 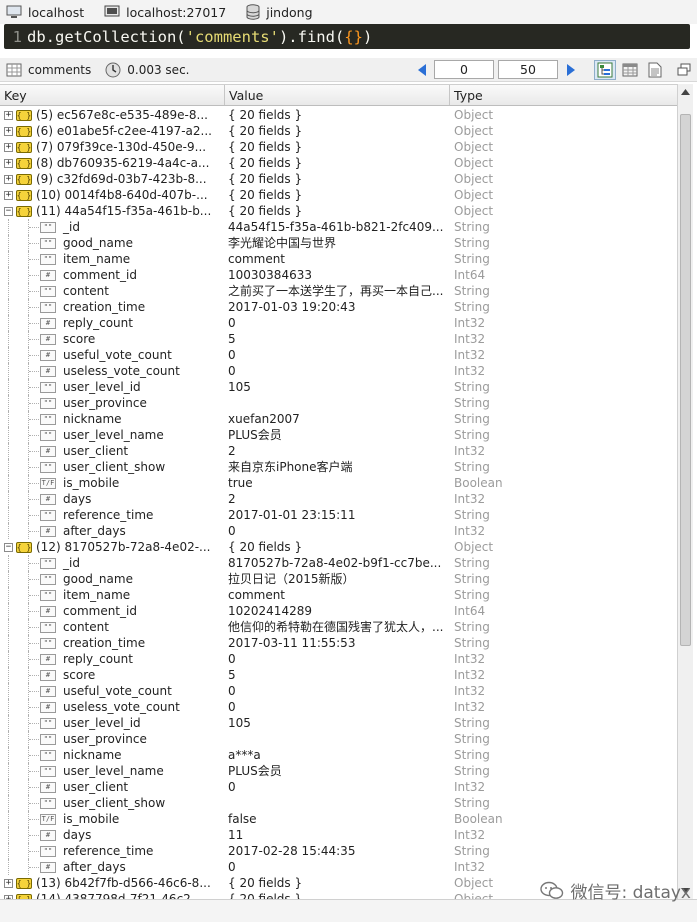 What do you see at coordinates (71, 227) in the screenshot?
I see `key-text: _id` at bounding box center [71, 227].